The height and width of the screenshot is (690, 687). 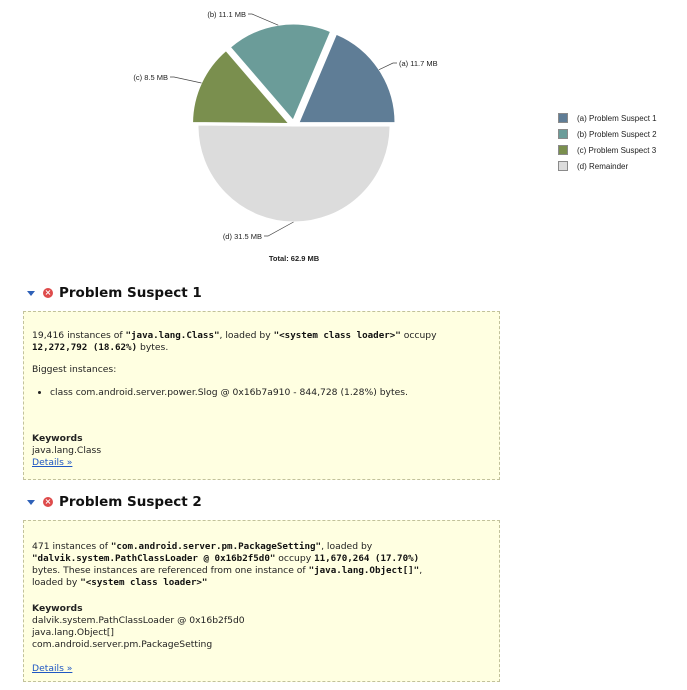 What do you see at coordinates (150, 77) in the screenshot?
I see `slice-label-c: (c) 8.5 MB` at bounding box center [150, 77].